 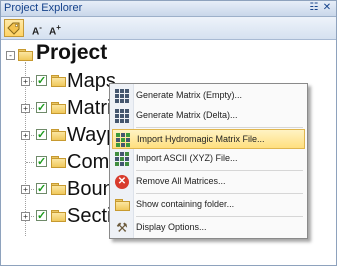 I want to click on tree-node-sections: Secti, so click(x=89, y=216).